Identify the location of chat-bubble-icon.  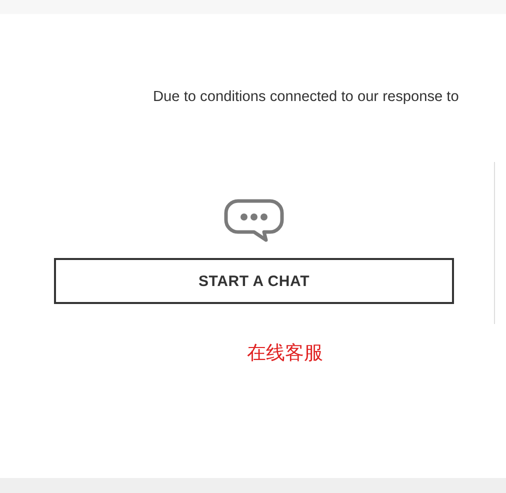
(254, 220).